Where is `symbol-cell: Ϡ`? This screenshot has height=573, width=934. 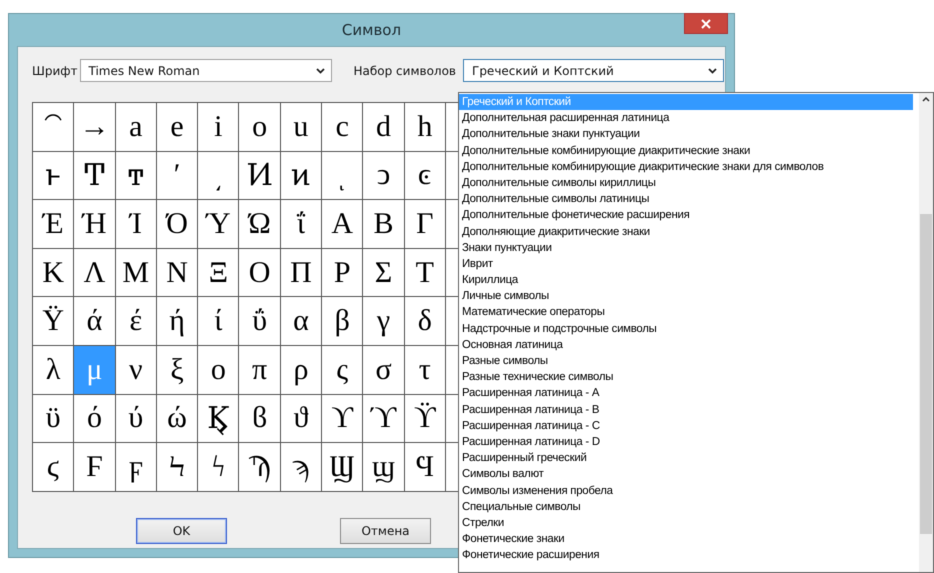 symbol-cell: Ϡ is located at coordinates (260, 467).